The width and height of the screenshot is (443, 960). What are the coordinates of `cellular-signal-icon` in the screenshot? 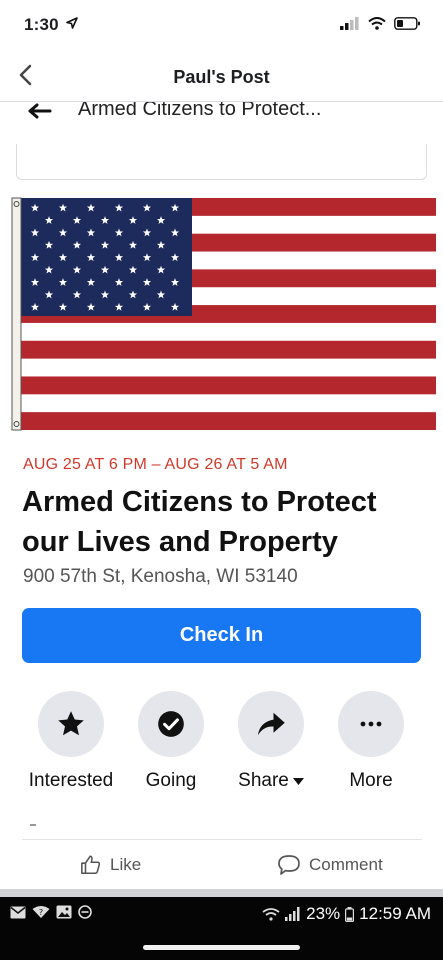 It's located at (349, 23).